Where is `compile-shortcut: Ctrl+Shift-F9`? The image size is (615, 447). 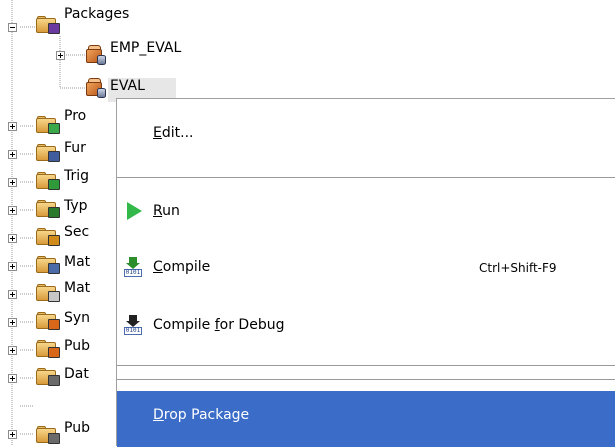
compile-shortcut: Ctrl+Shift-F9 is located at coordinates (518, 268).